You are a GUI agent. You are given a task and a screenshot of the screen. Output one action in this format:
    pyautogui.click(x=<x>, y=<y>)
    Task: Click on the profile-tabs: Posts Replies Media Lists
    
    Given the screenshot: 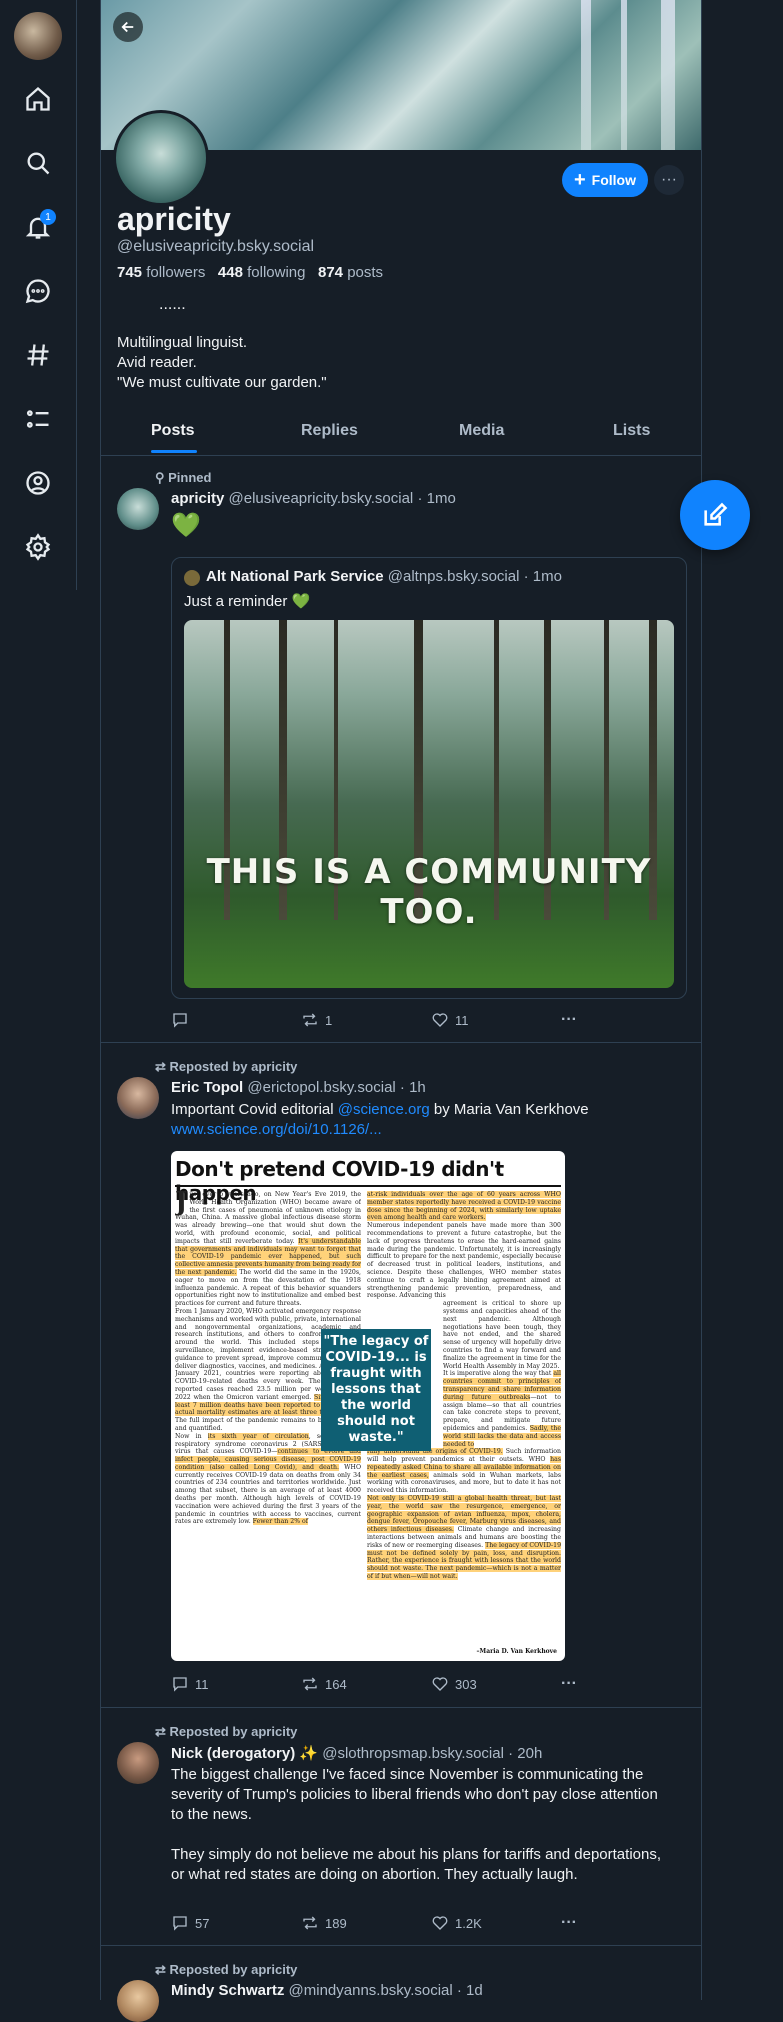 What is the action you would take?
    pyautogui.click(x=401, y=433)
    